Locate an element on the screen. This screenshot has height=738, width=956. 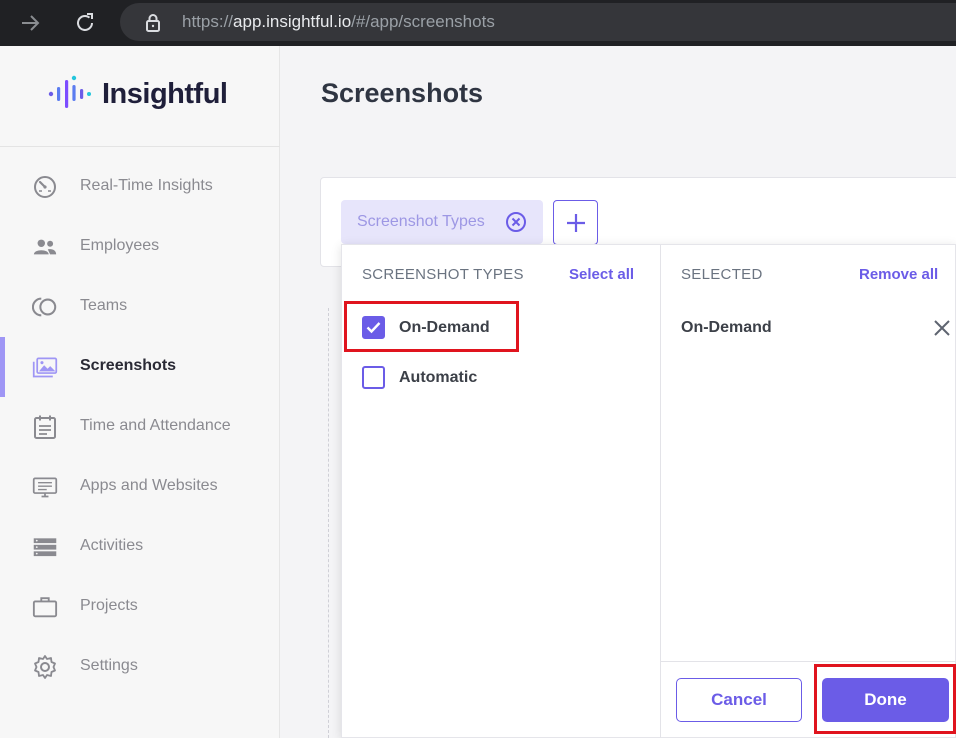
sidebar-item-settings: Settings is located at coordinates (140, 667).